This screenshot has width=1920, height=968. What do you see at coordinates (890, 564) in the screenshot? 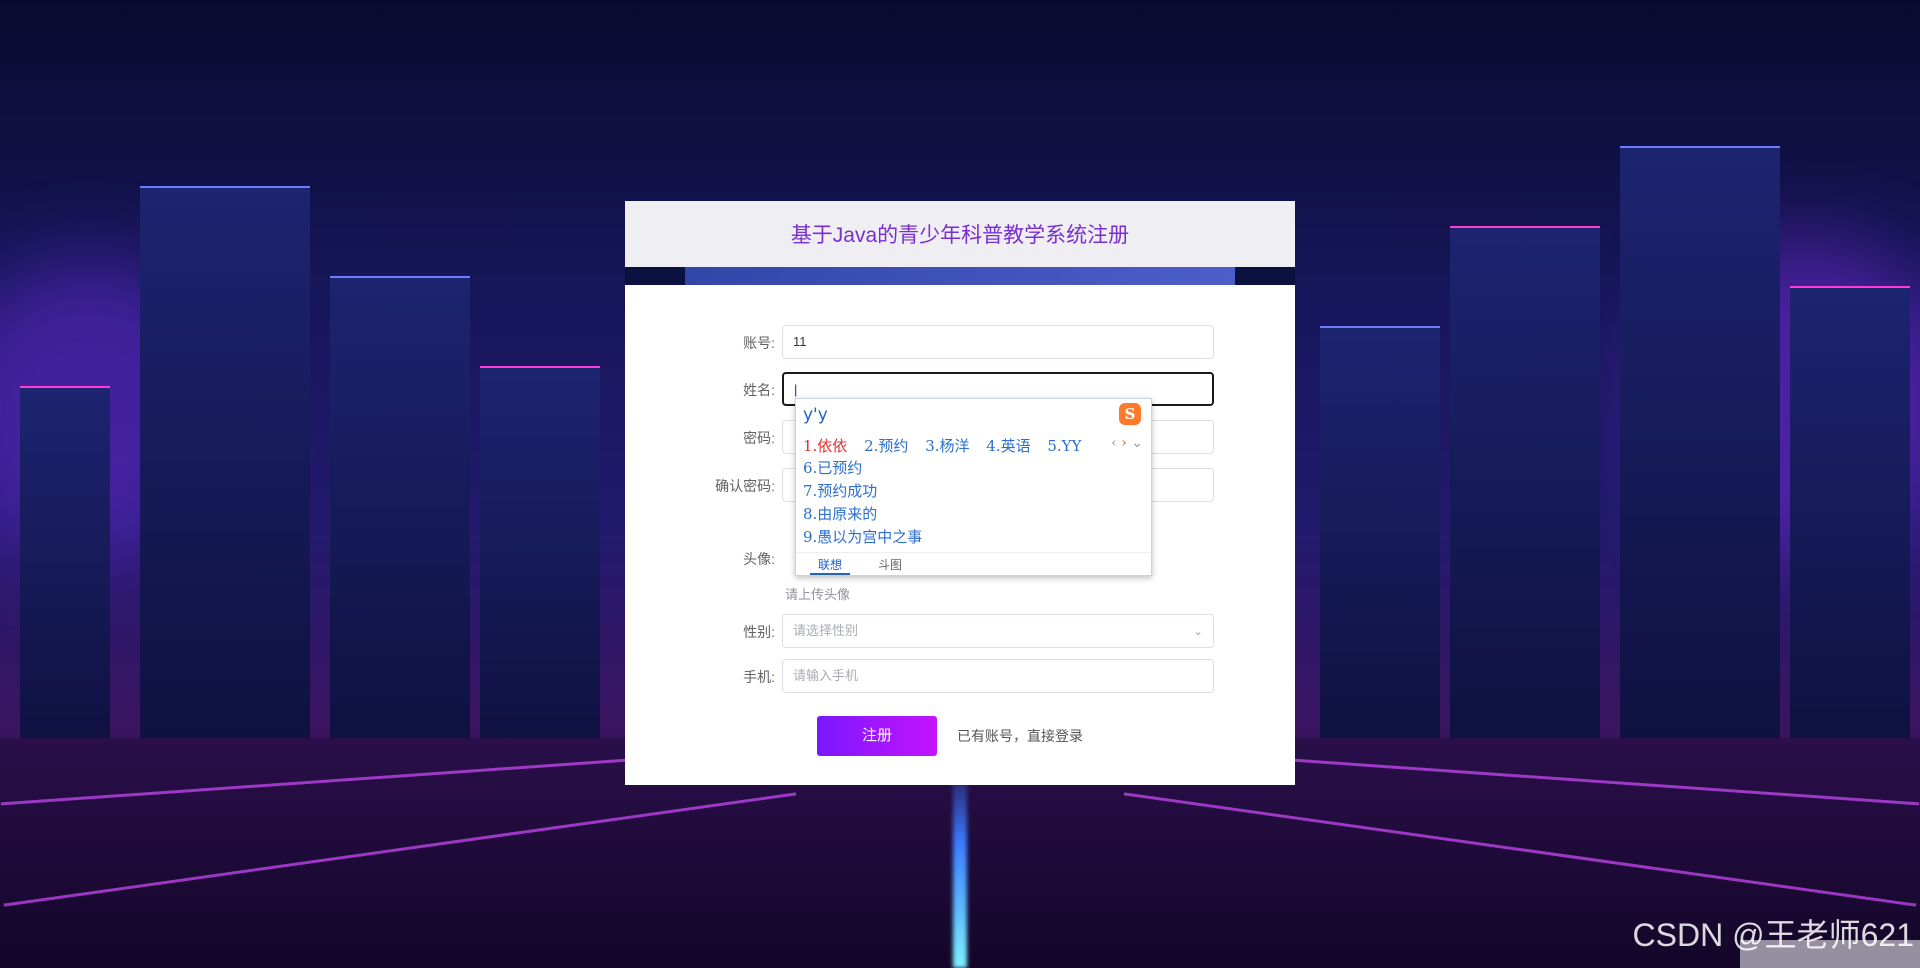
I see `ime-tab-doutu: 斗图` at bounding box center [890, 564].